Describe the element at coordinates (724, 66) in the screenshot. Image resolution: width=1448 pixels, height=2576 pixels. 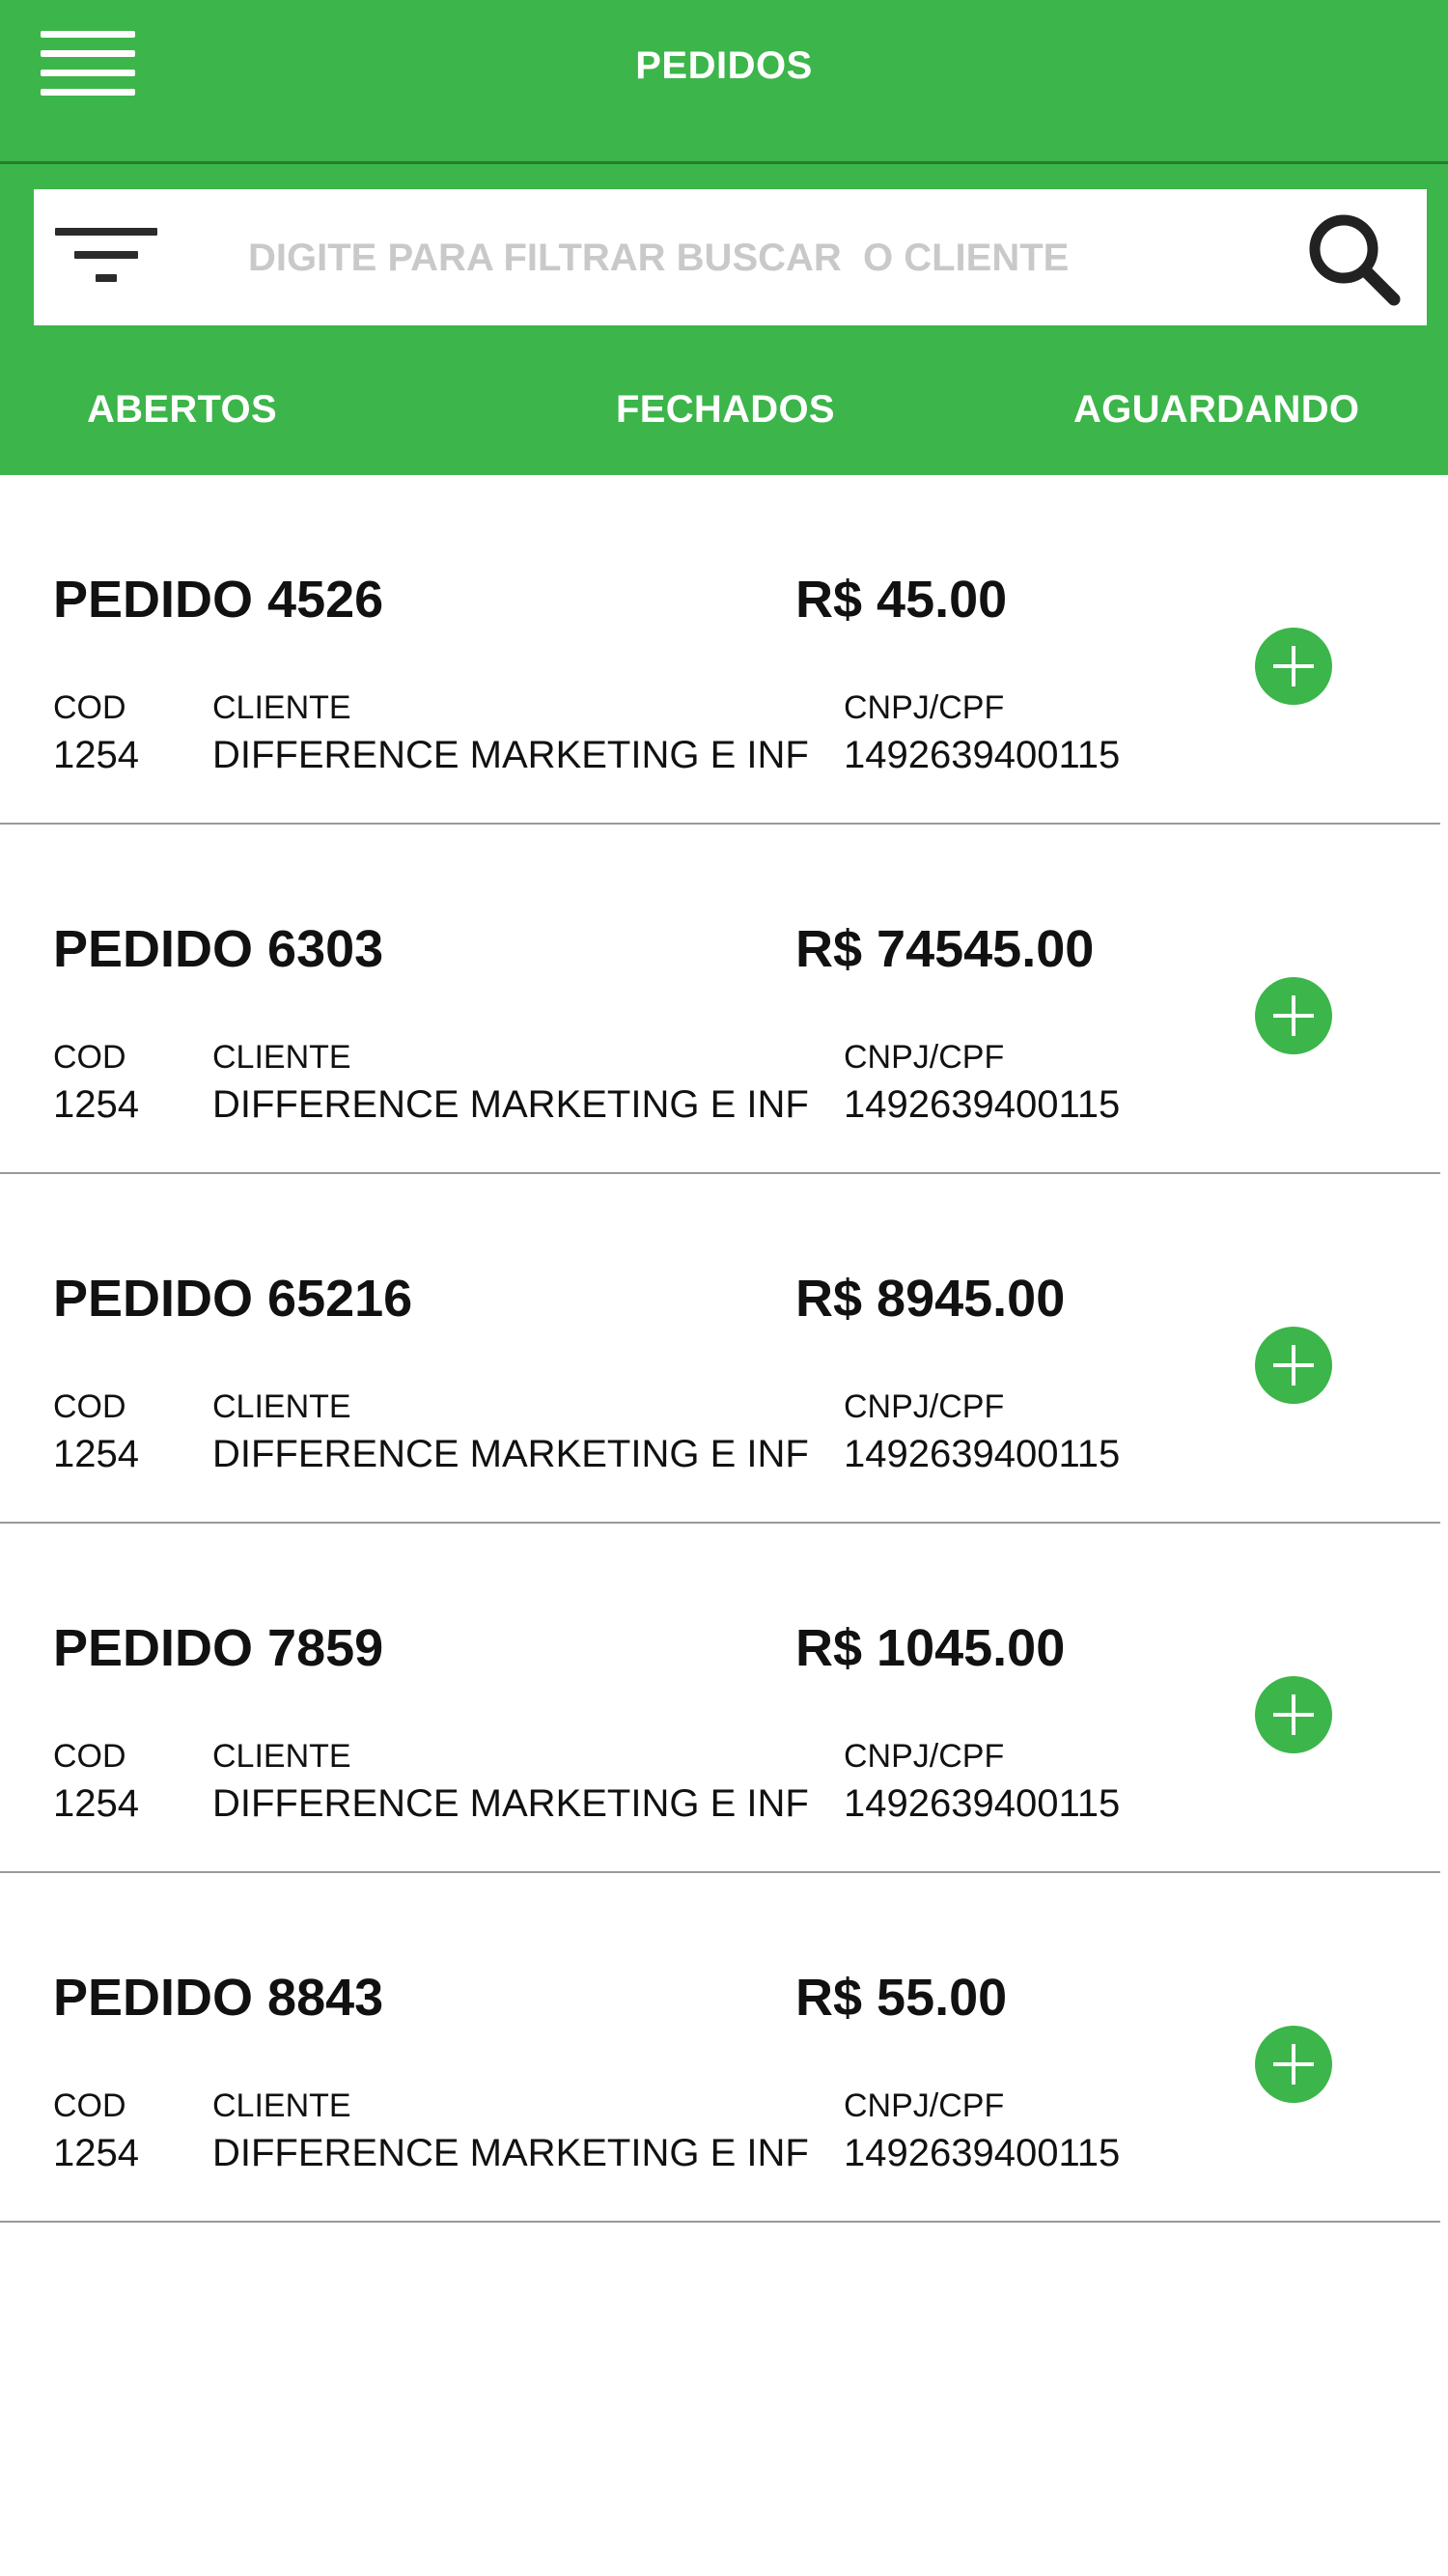
I see `page-title: PEDIDOS` at that location.